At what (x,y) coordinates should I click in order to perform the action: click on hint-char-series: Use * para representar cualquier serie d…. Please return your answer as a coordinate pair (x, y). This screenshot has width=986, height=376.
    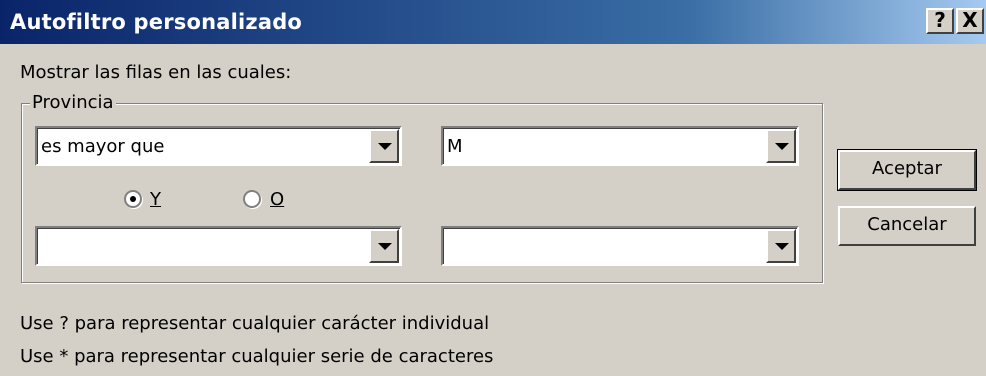
    Looking at the image, I should click on (257, 356).